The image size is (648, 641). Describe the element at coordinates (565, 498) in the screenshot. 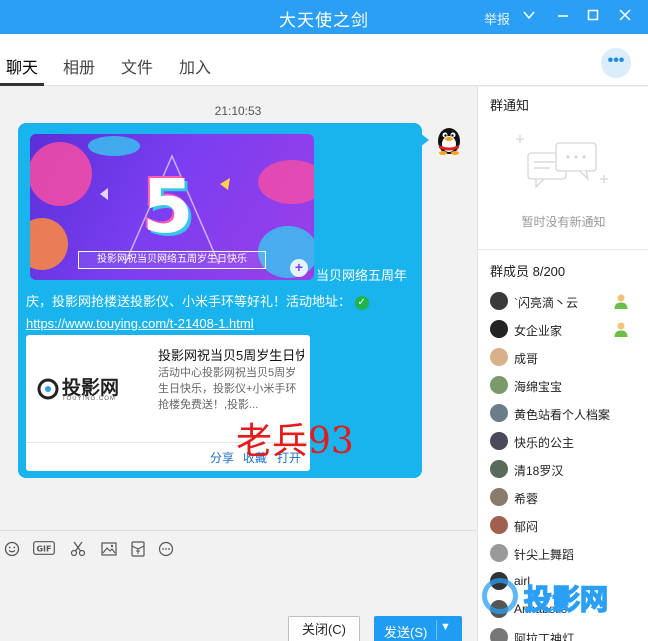

I see `member-item: 希蓉` at that location.